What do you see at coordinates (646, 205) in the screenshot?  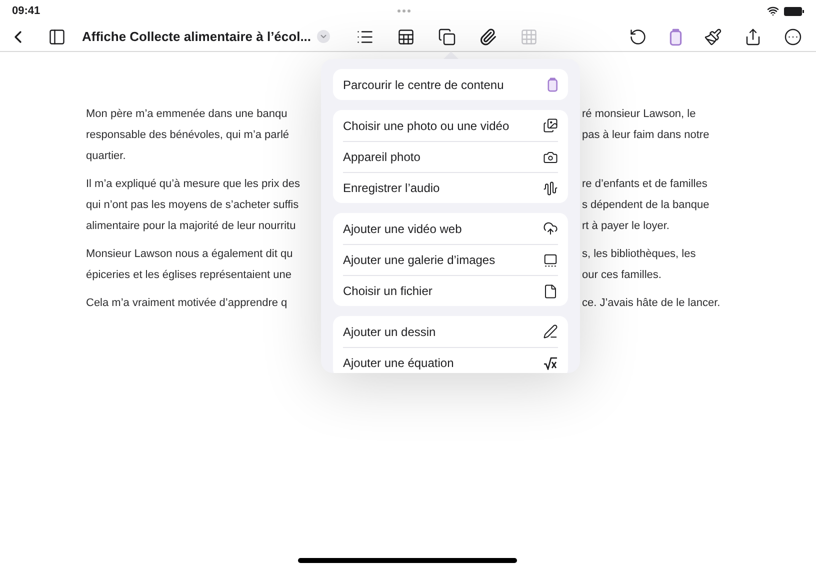 I see `body-text: s dépendent de la banque` at bounding box center [646, 205].